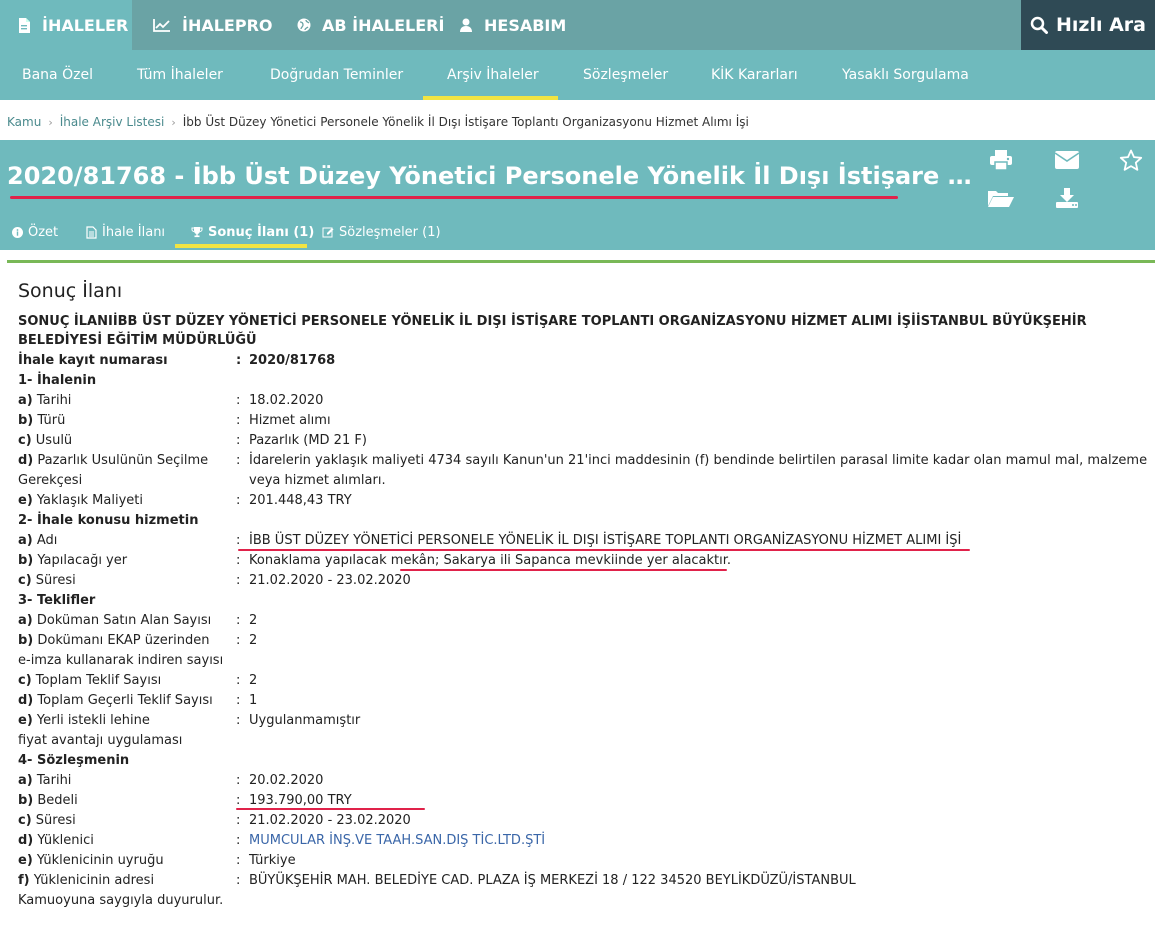  What do you see at coordinates (197, 232) in the screenshot?
I see `trophy-icon` at bounding box center [197, 232].